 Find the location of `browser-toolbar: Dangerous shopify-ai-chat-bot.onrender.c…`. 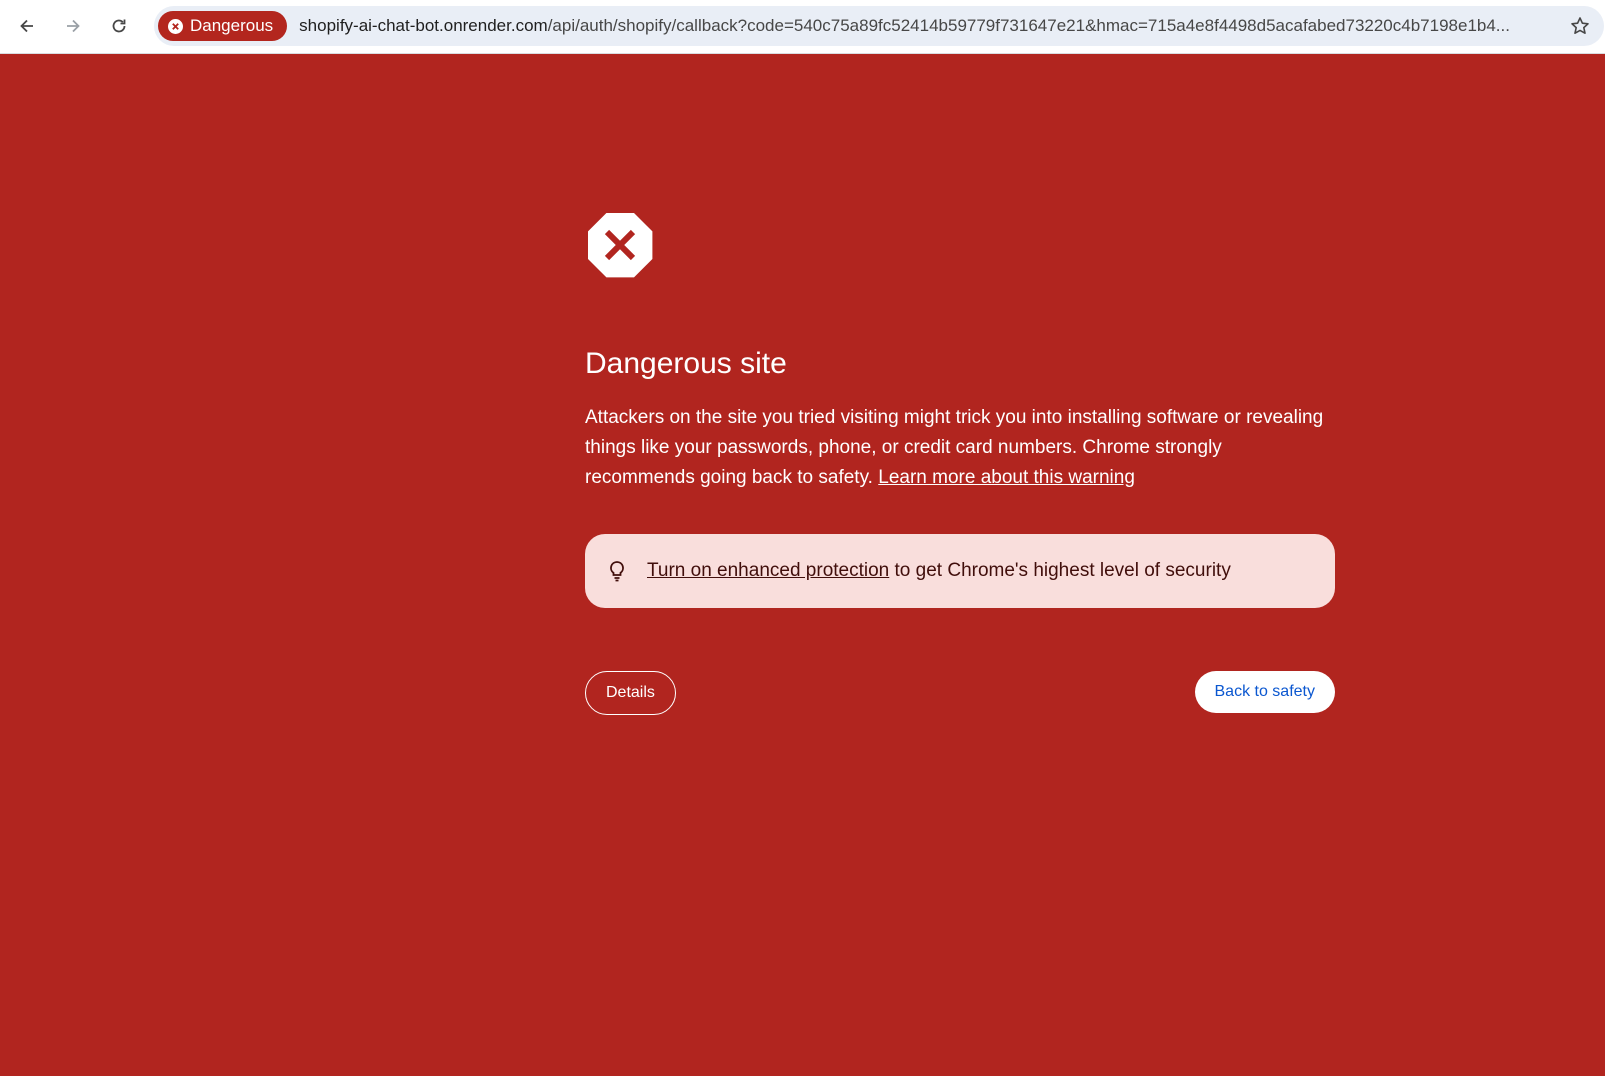

browser-toolbar: Dangerous shopify-ai-chat-bot.onrender.c… is located at coordinates (802, 27).